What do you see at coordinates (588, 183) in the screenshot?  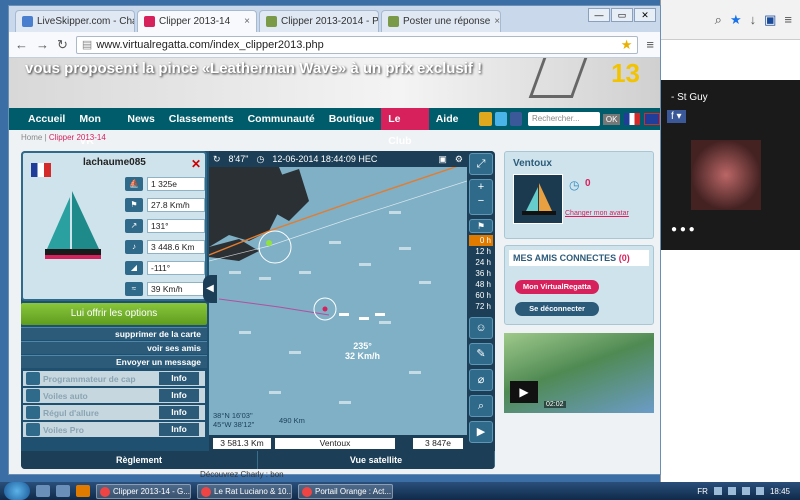 I see `notification-count: 0` at bounding box center [588, 183].